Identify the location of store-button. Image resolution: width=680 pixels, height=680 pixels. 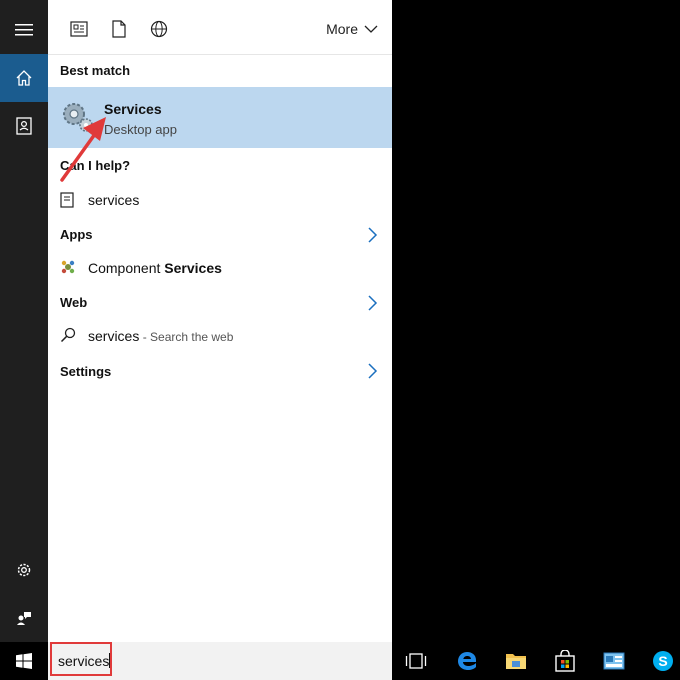
(565, 661).